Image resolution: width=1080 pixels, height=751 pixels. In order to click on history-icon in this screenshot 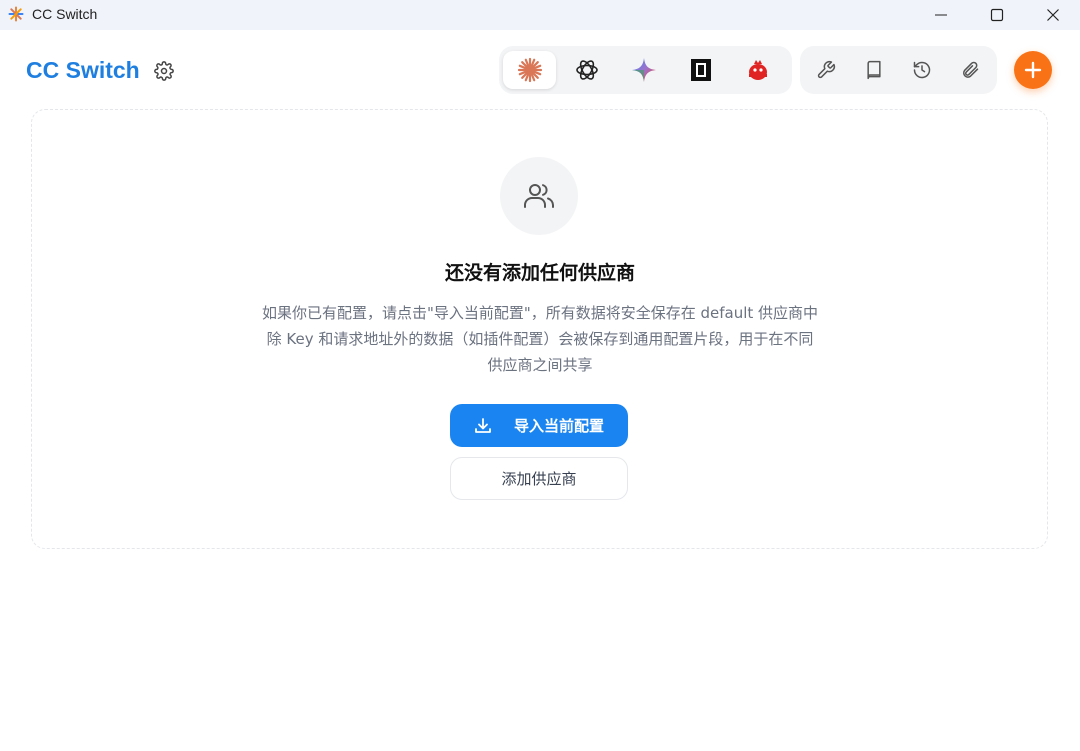, I will do `click(922, 70)`.